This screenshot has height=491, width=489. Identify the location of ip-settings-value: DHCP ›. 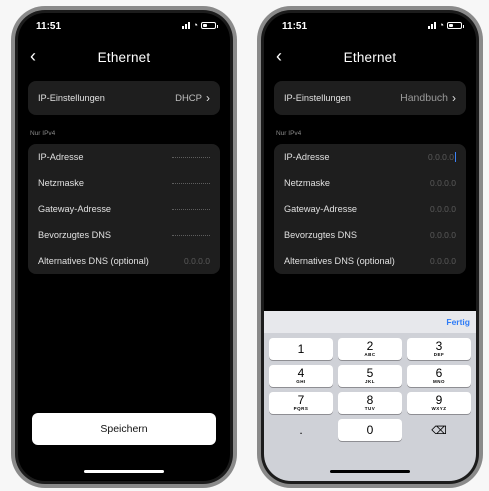
(192, 98).